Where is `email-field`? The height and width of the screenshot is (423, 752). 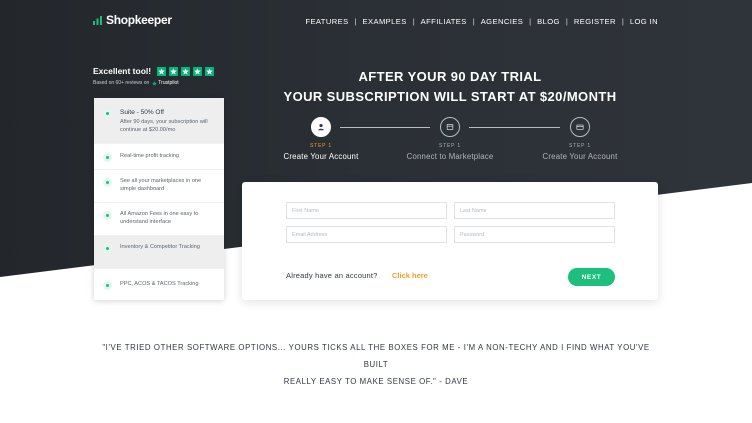 email-field is located at coordinates (366, 234).